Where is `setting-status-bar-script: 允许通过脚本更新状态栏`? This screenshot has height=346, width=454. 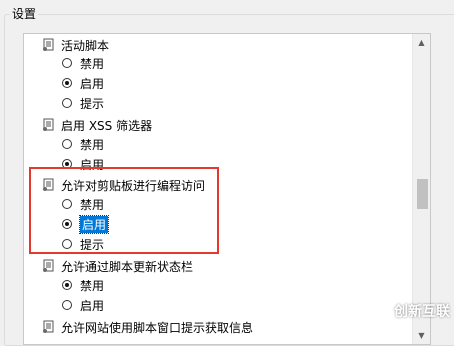 setting-status-bar-script: 允许通过脚本更新状态栏 is located at coordinates (117, 266).